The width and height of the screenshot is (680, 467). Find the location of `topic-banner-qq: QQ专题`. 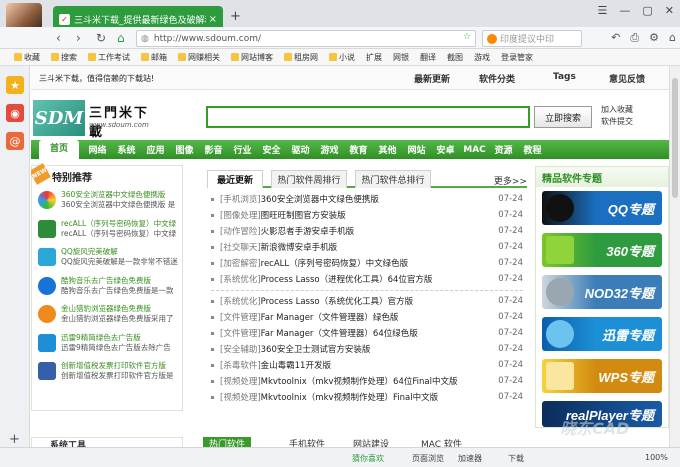

topic-banner-qq: QQ专题 is located at coordinates (602, 208).